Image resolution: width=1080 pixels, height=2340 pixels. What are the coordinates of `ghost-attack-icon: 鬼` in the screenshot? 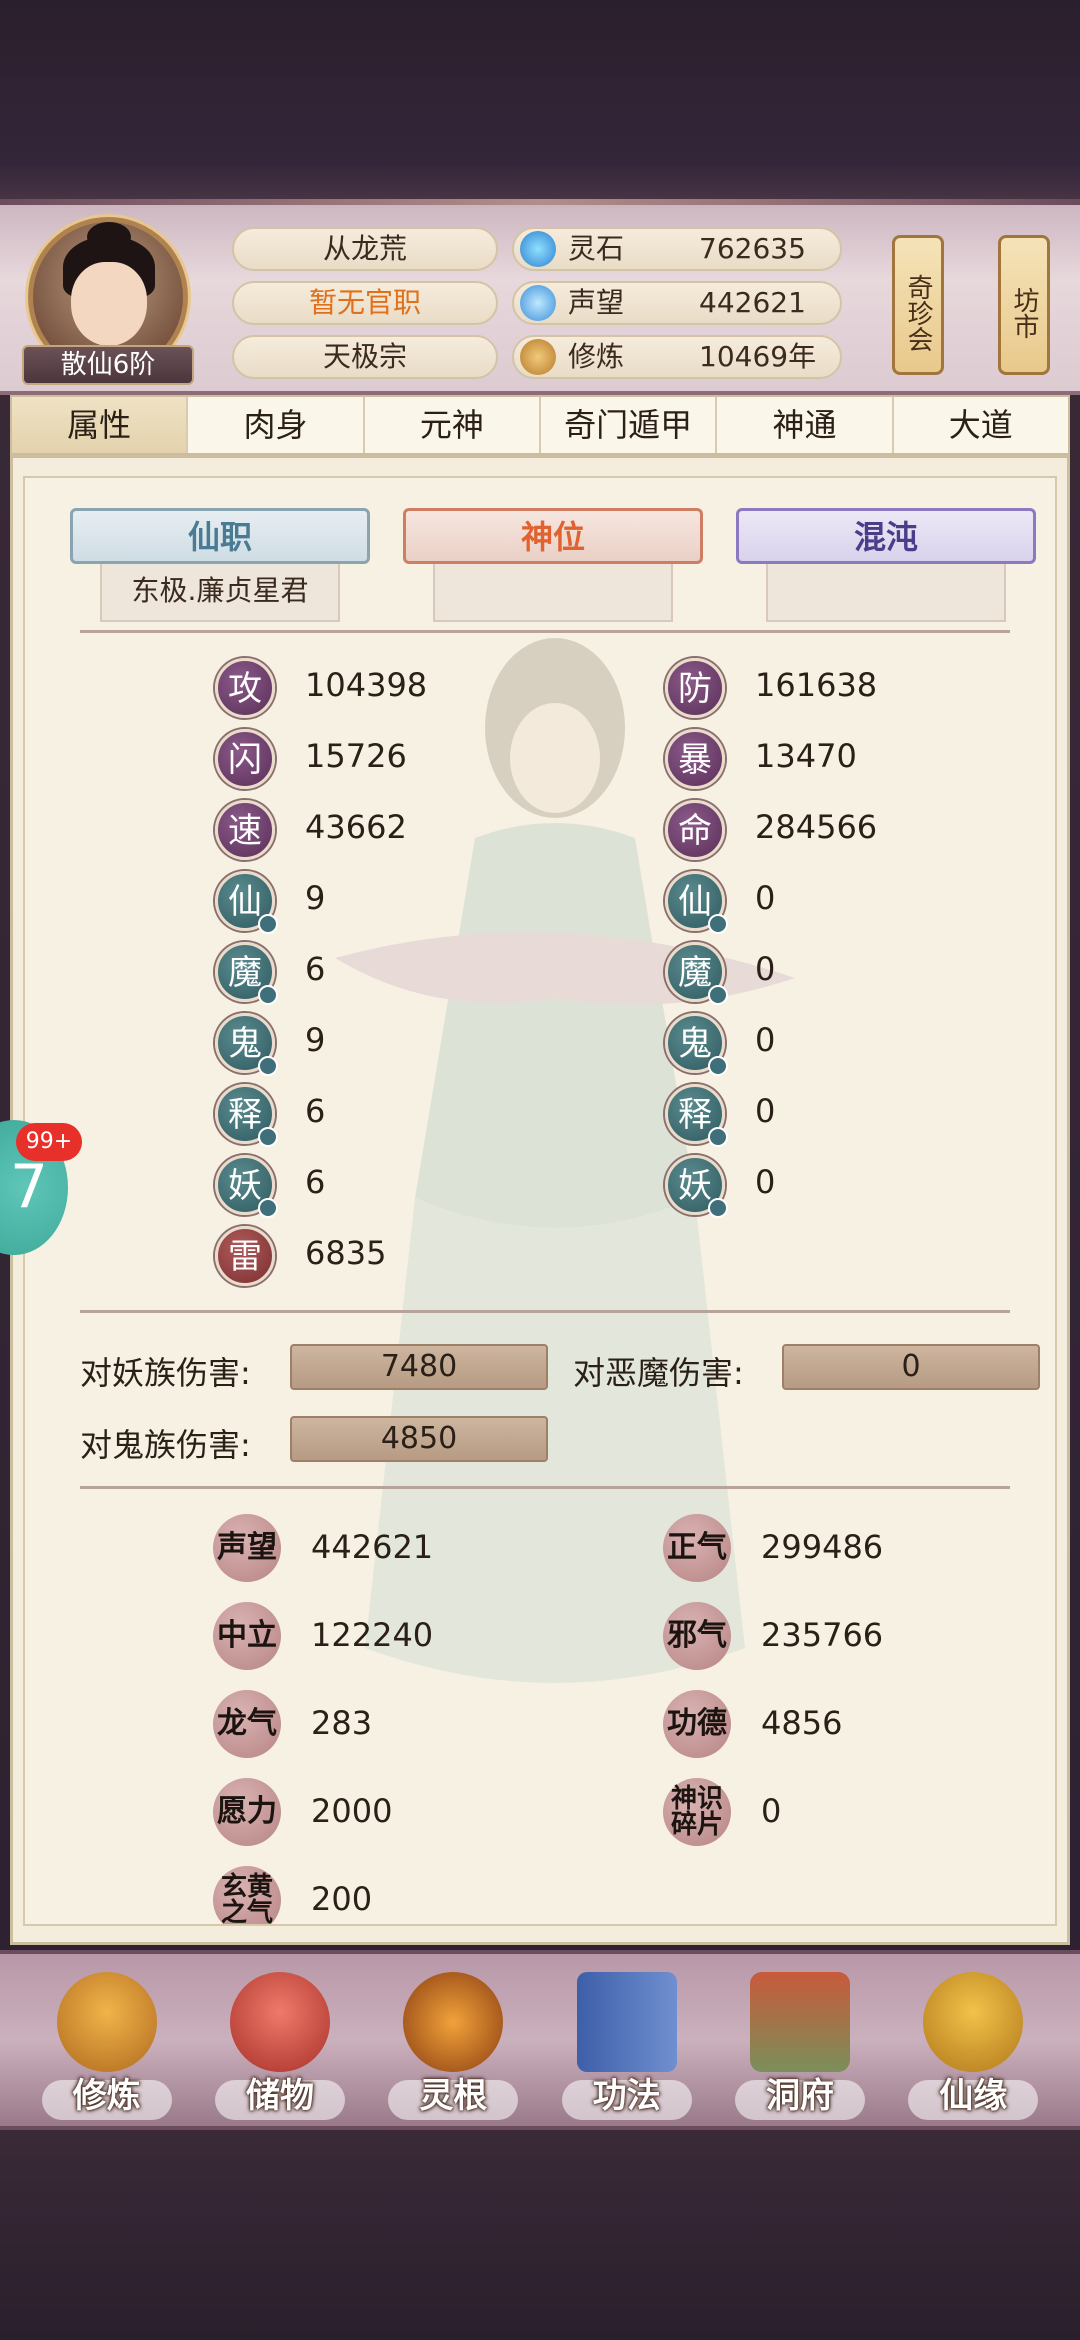 It's located at (246, 1044).